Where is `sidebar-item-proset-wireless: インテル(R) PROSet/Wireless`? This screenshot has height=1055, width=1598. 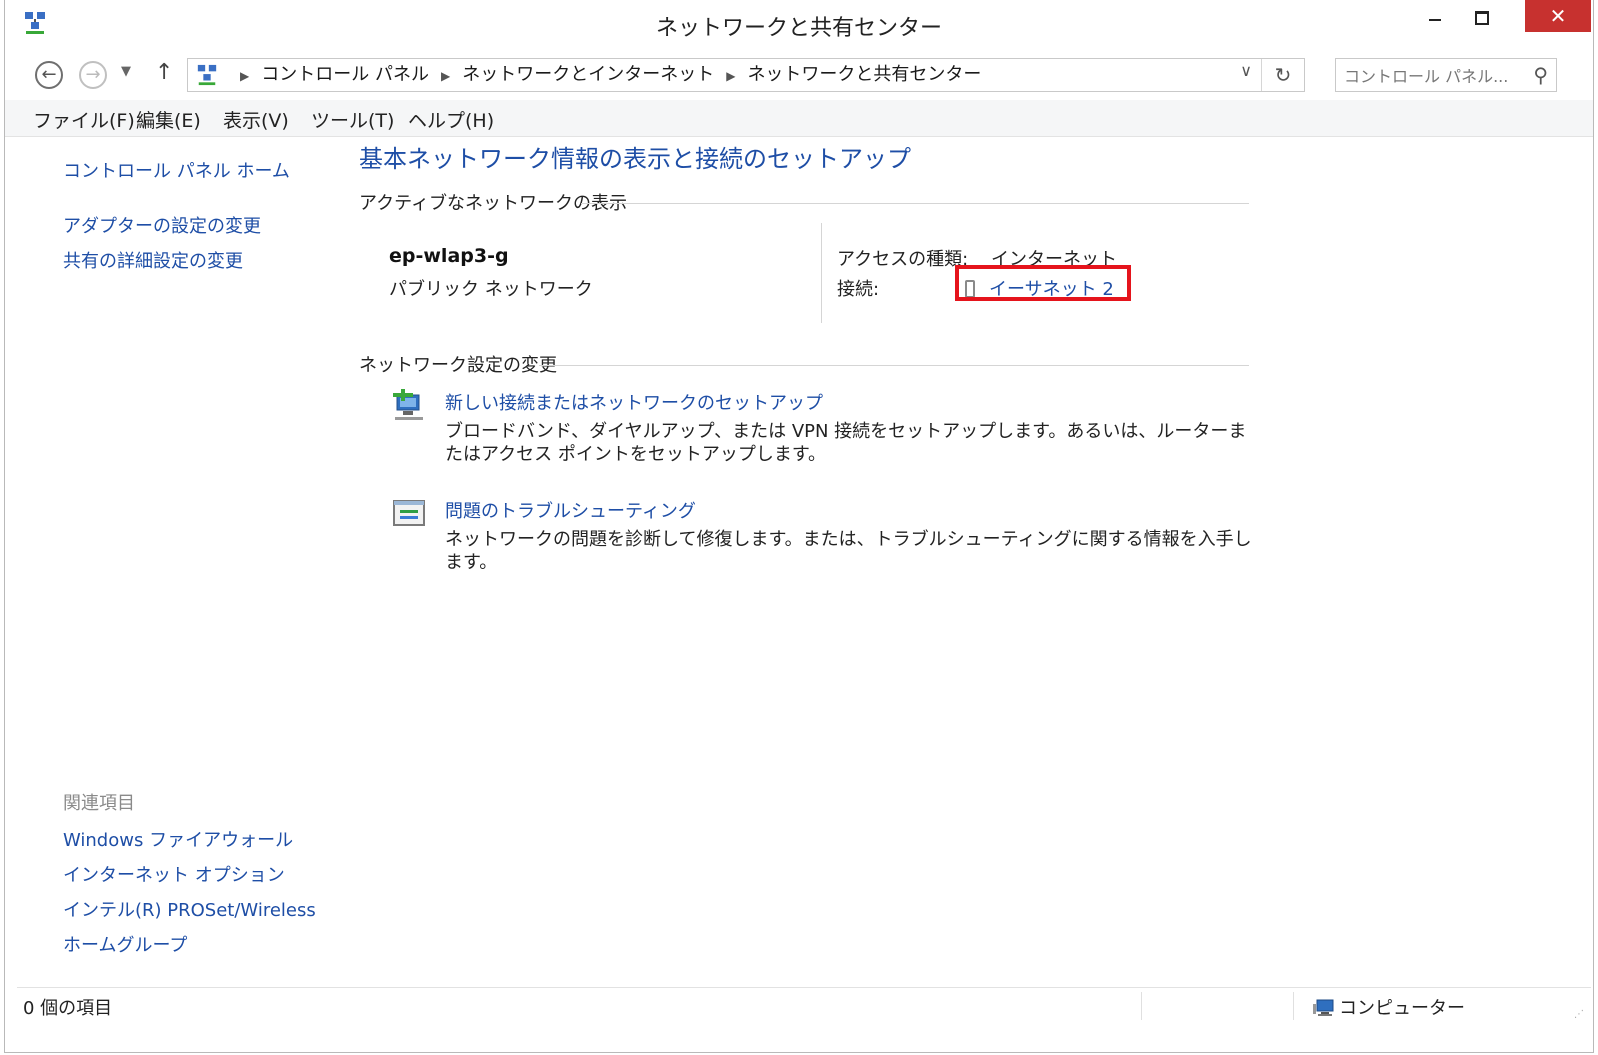
sidebar-item-proset-wireless: インテル(R) PROSet/Wireless is located at coordinates (189, 909).